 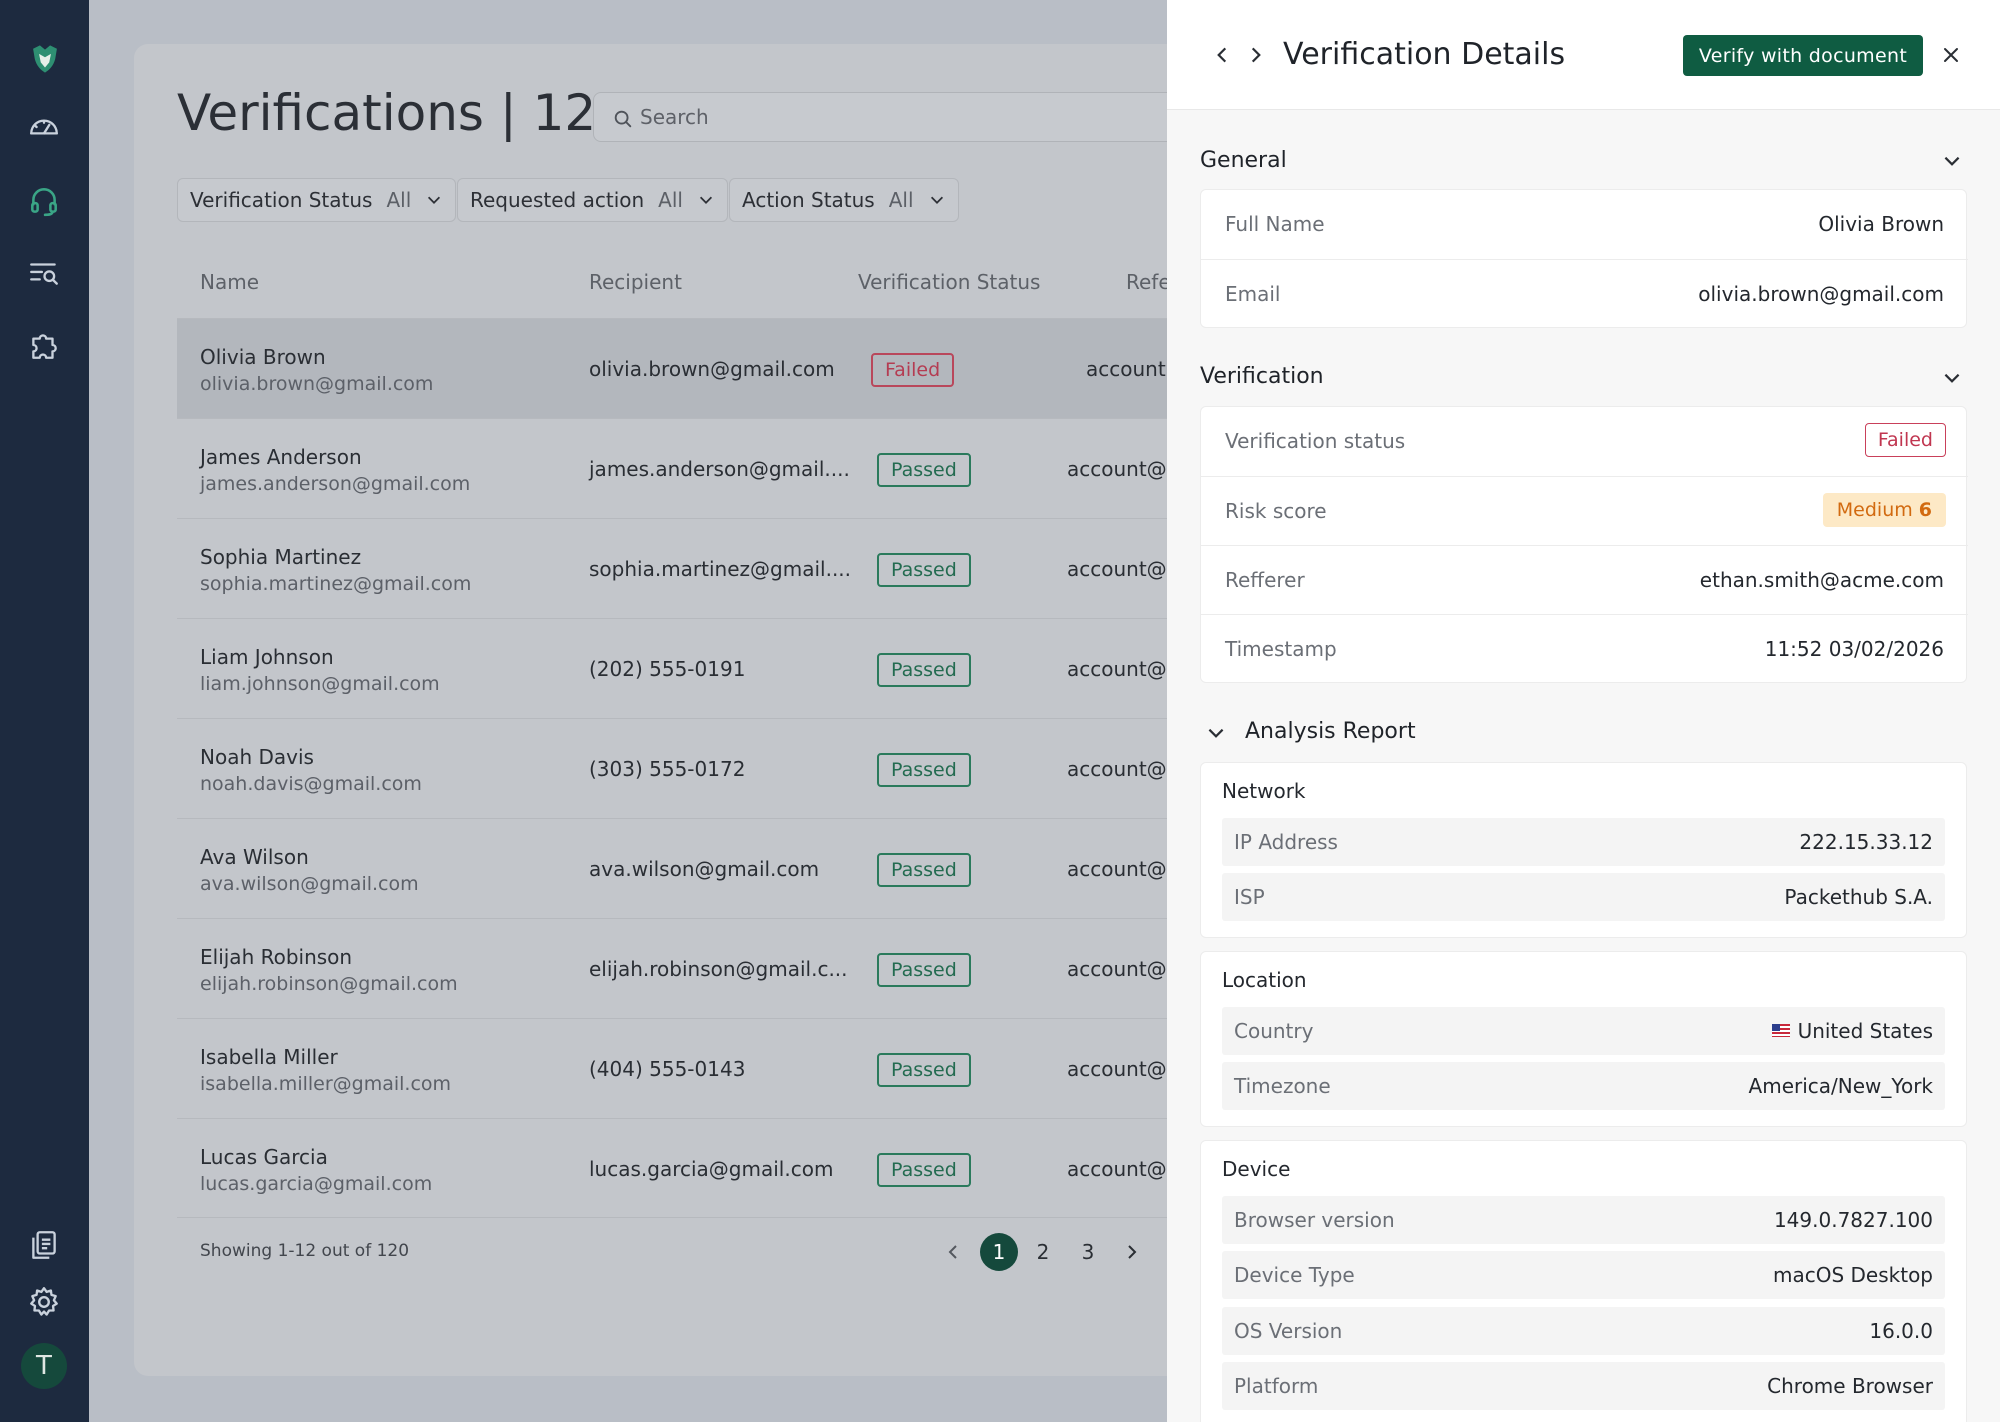 What do you see at coordinates (281, 200) in the screenshot?
I see `filter-label: Verification Status` at bounding box center [281, 200].